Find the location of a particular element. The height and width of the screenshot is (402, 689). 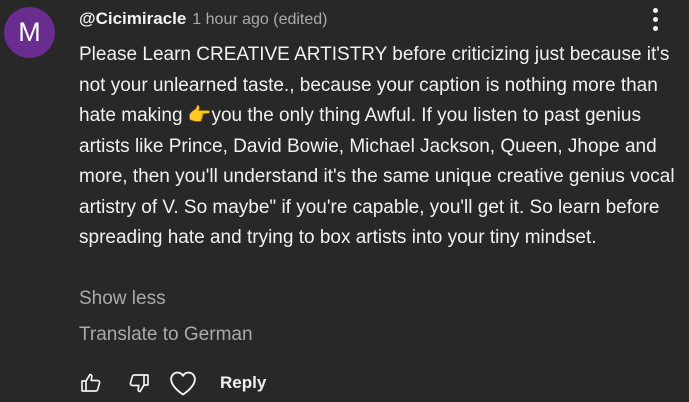

avatar: M is located at coordinates (29, 32).